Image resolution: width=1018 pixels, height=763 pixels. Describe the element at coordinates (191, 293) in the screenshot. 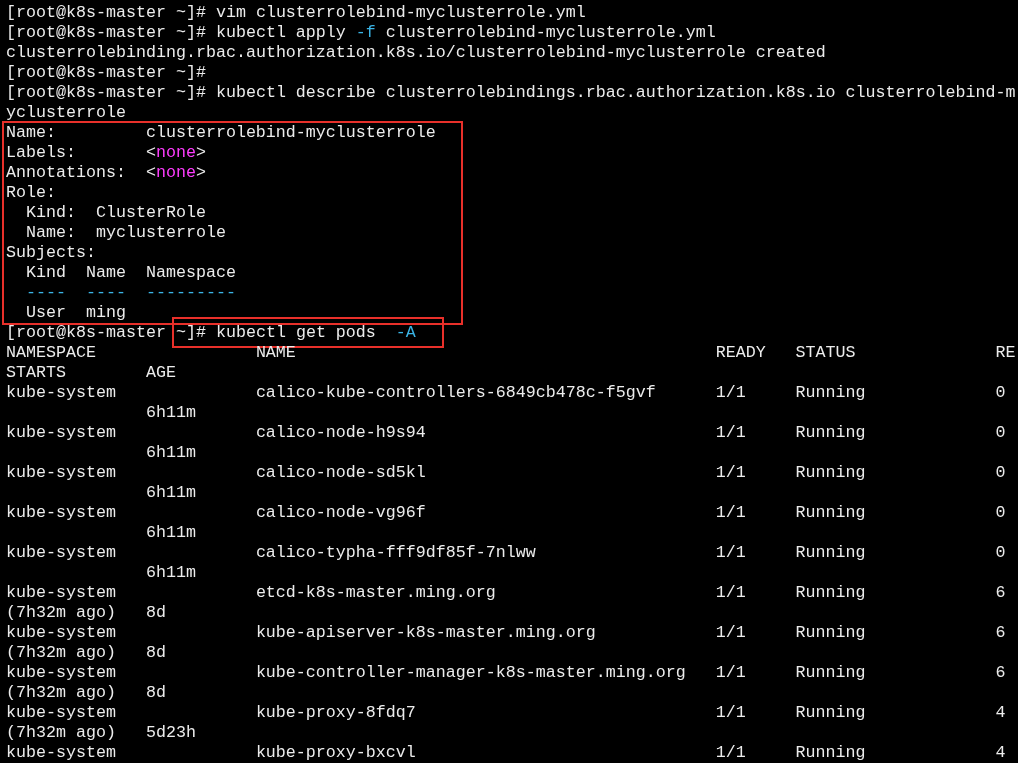

I see `dashed-rule: ---------` at that location.